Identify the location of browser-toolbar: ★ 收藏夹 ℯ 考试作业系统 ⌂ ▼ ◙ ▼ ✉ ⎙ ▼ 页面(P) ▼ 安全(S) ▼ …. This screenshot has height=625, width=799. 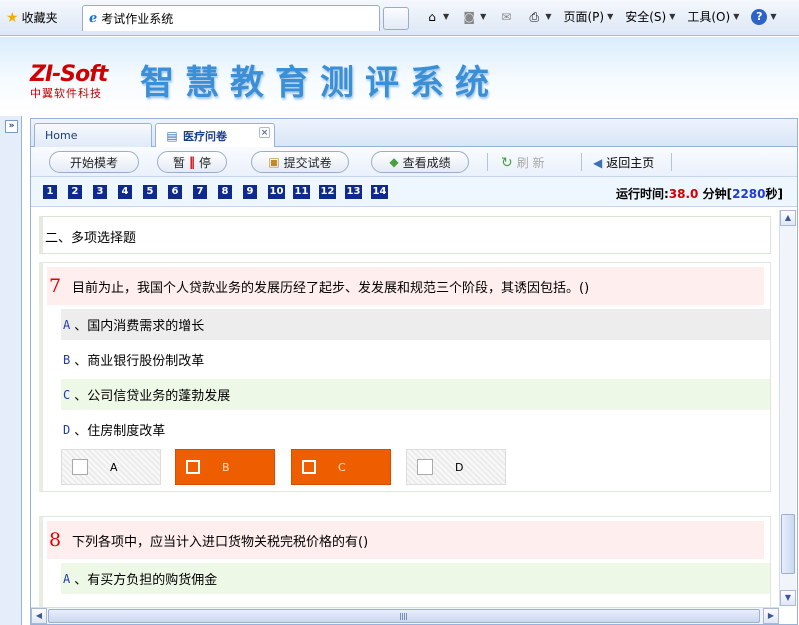
(399, 18).